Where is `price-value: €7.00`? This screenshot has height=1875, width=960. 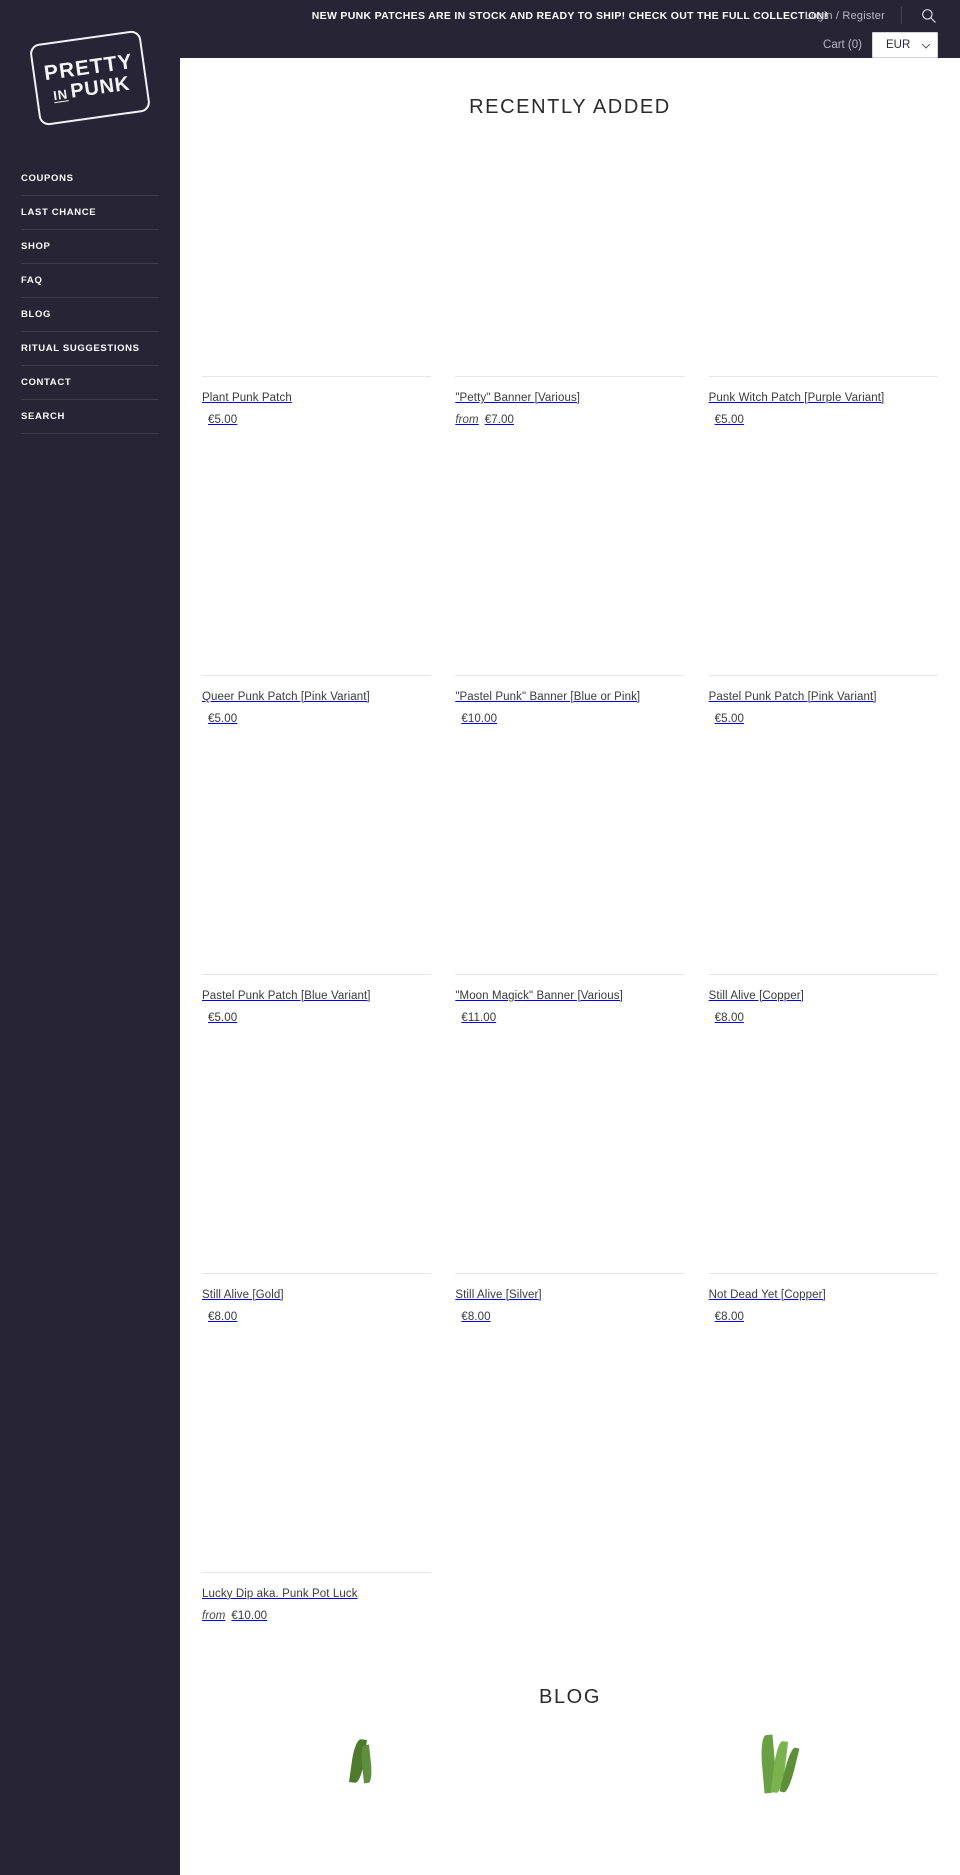 price-value: €7.00 is located at coordinates (499, 419).